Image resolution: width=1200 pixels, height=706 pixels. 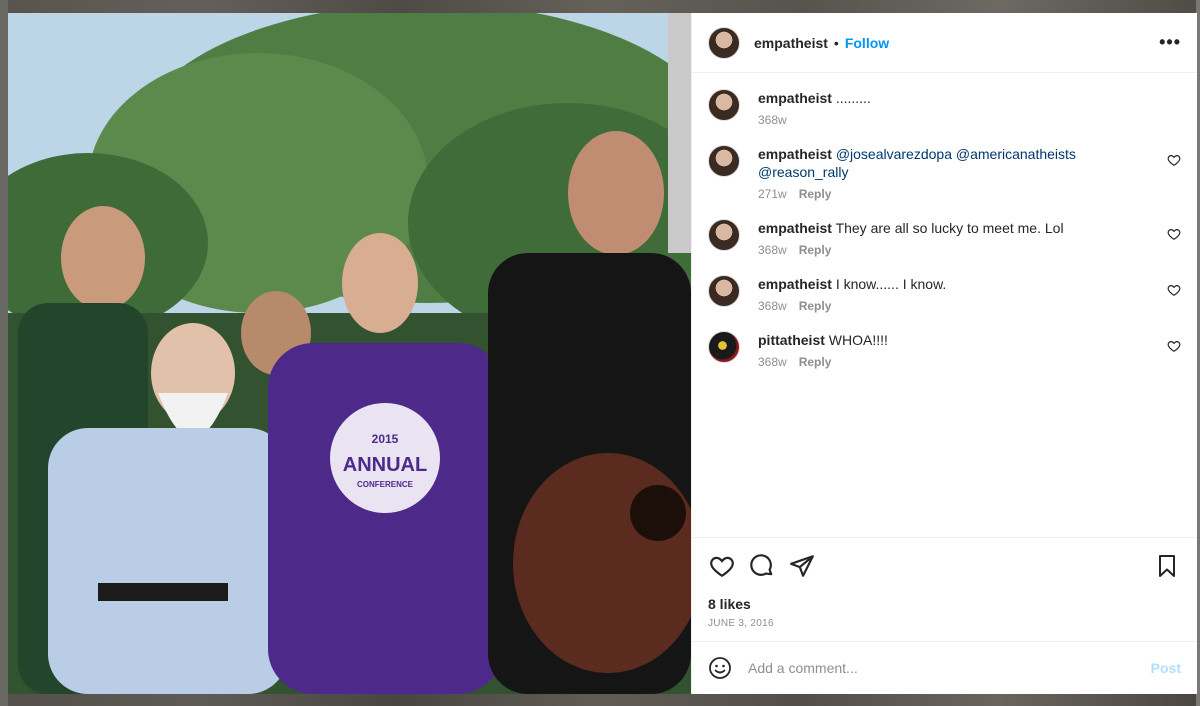 I want to click on mention-link: @josealvarezdopa, so click(x=894, y=154).